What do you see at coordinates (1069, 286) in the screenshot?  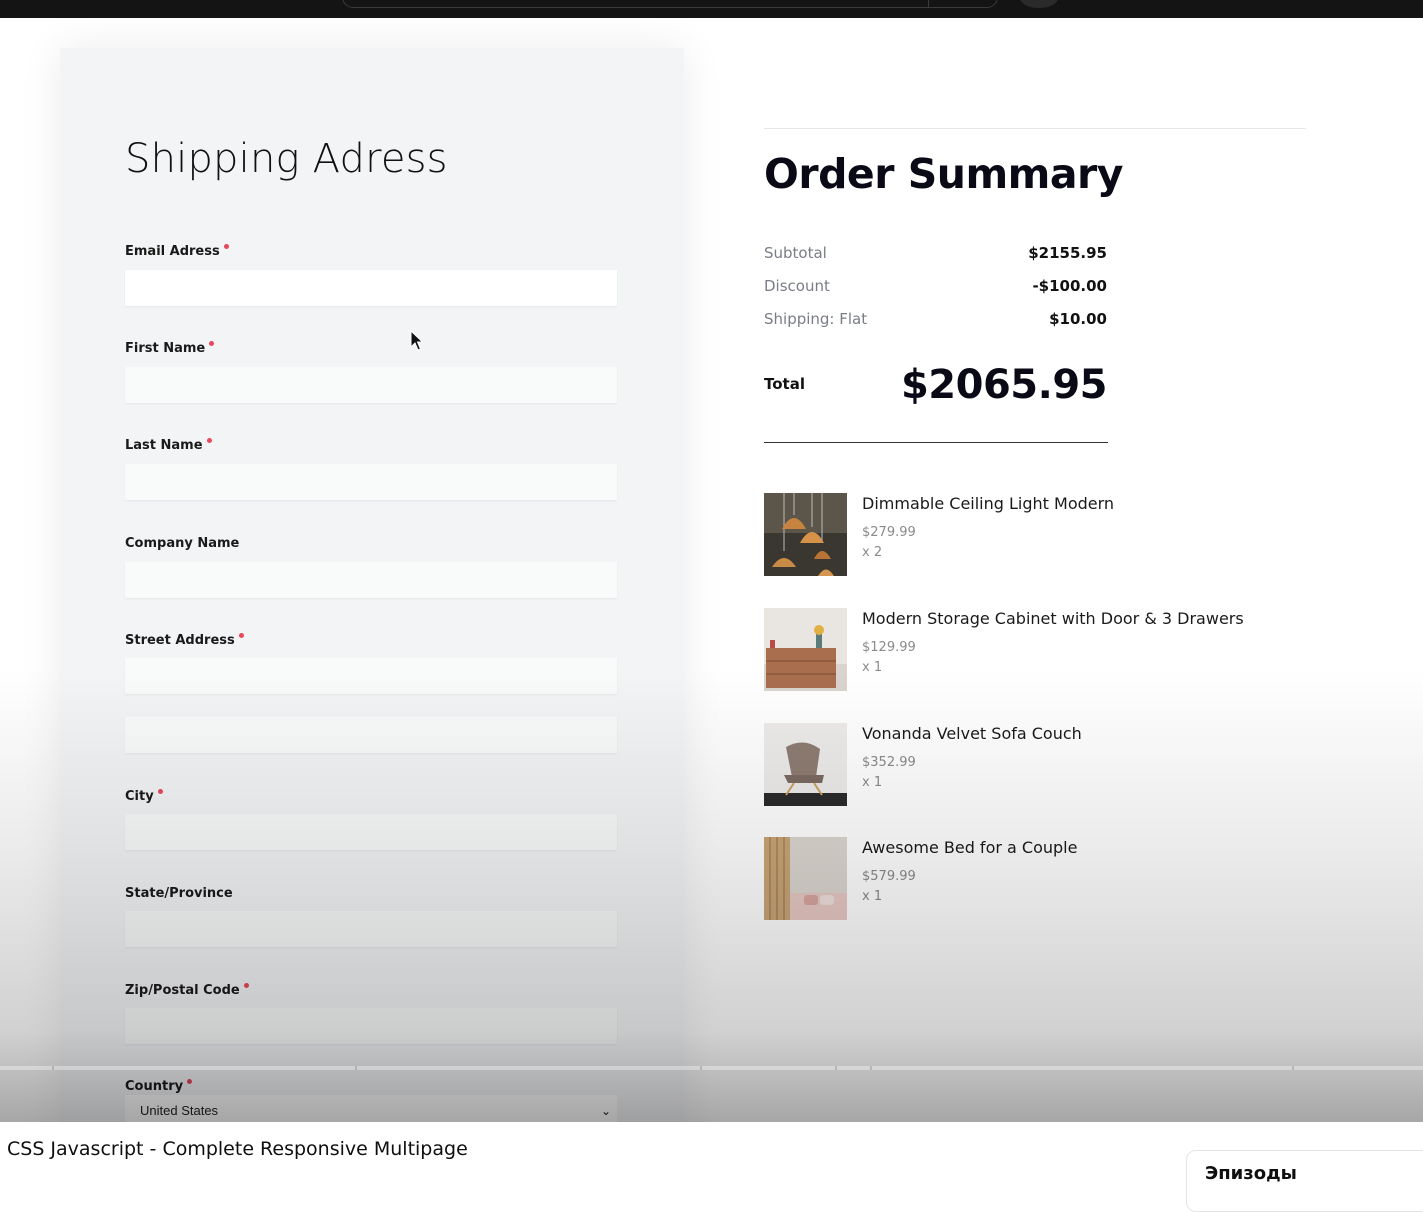 I see `discount-value: -$100.00` at bounding box center [1069, 286].